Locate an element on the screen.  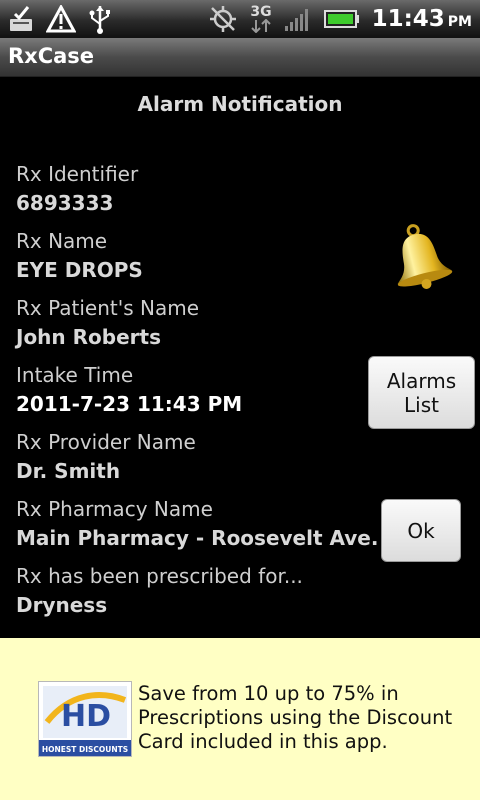
ok-button: Ok is located at coordinates (421, 530).